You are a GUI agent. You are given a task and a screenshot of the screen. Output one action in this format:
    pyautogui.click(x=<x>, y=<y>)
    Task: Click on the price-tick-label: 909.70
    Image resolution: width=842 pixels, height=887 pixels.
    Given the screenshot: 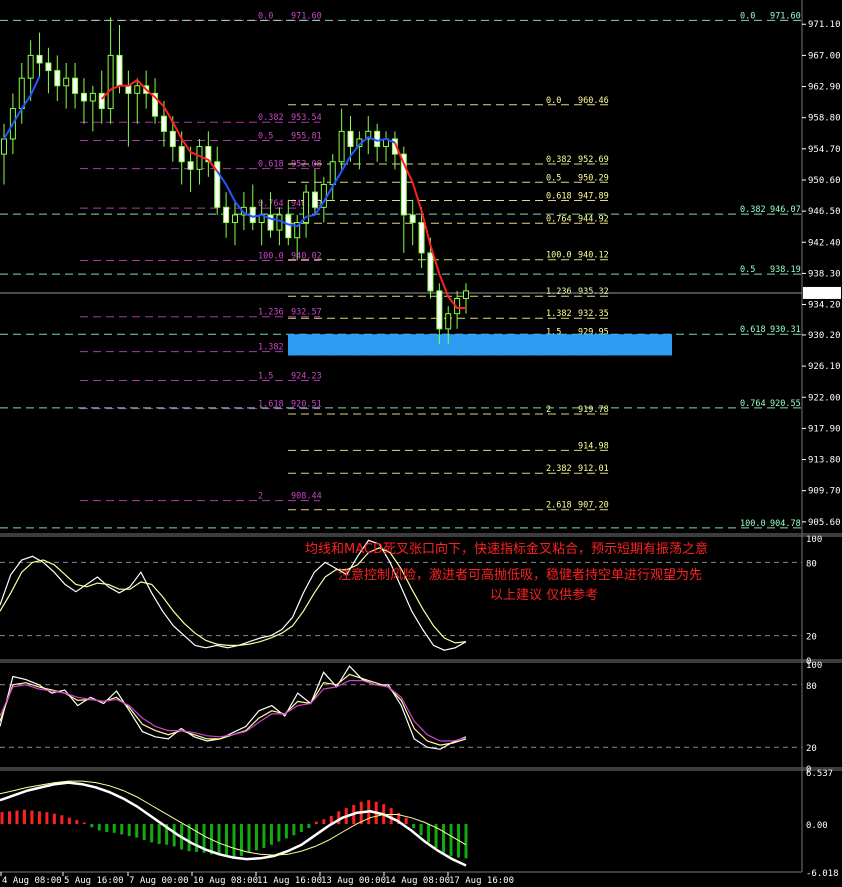 What is the action you would take?
    pyautogui.click(x=824, y=492)
    